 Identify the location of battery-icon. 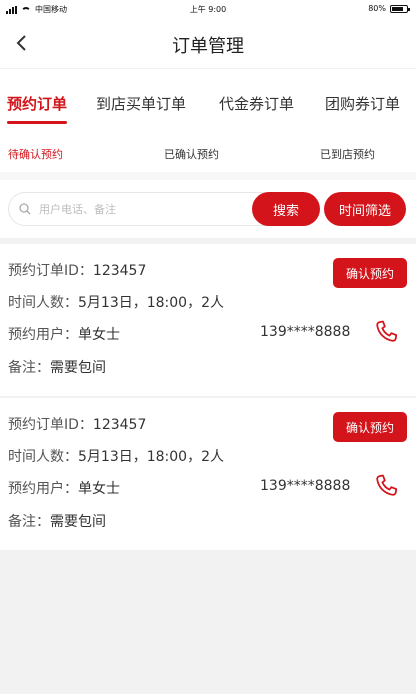
(400, 8).